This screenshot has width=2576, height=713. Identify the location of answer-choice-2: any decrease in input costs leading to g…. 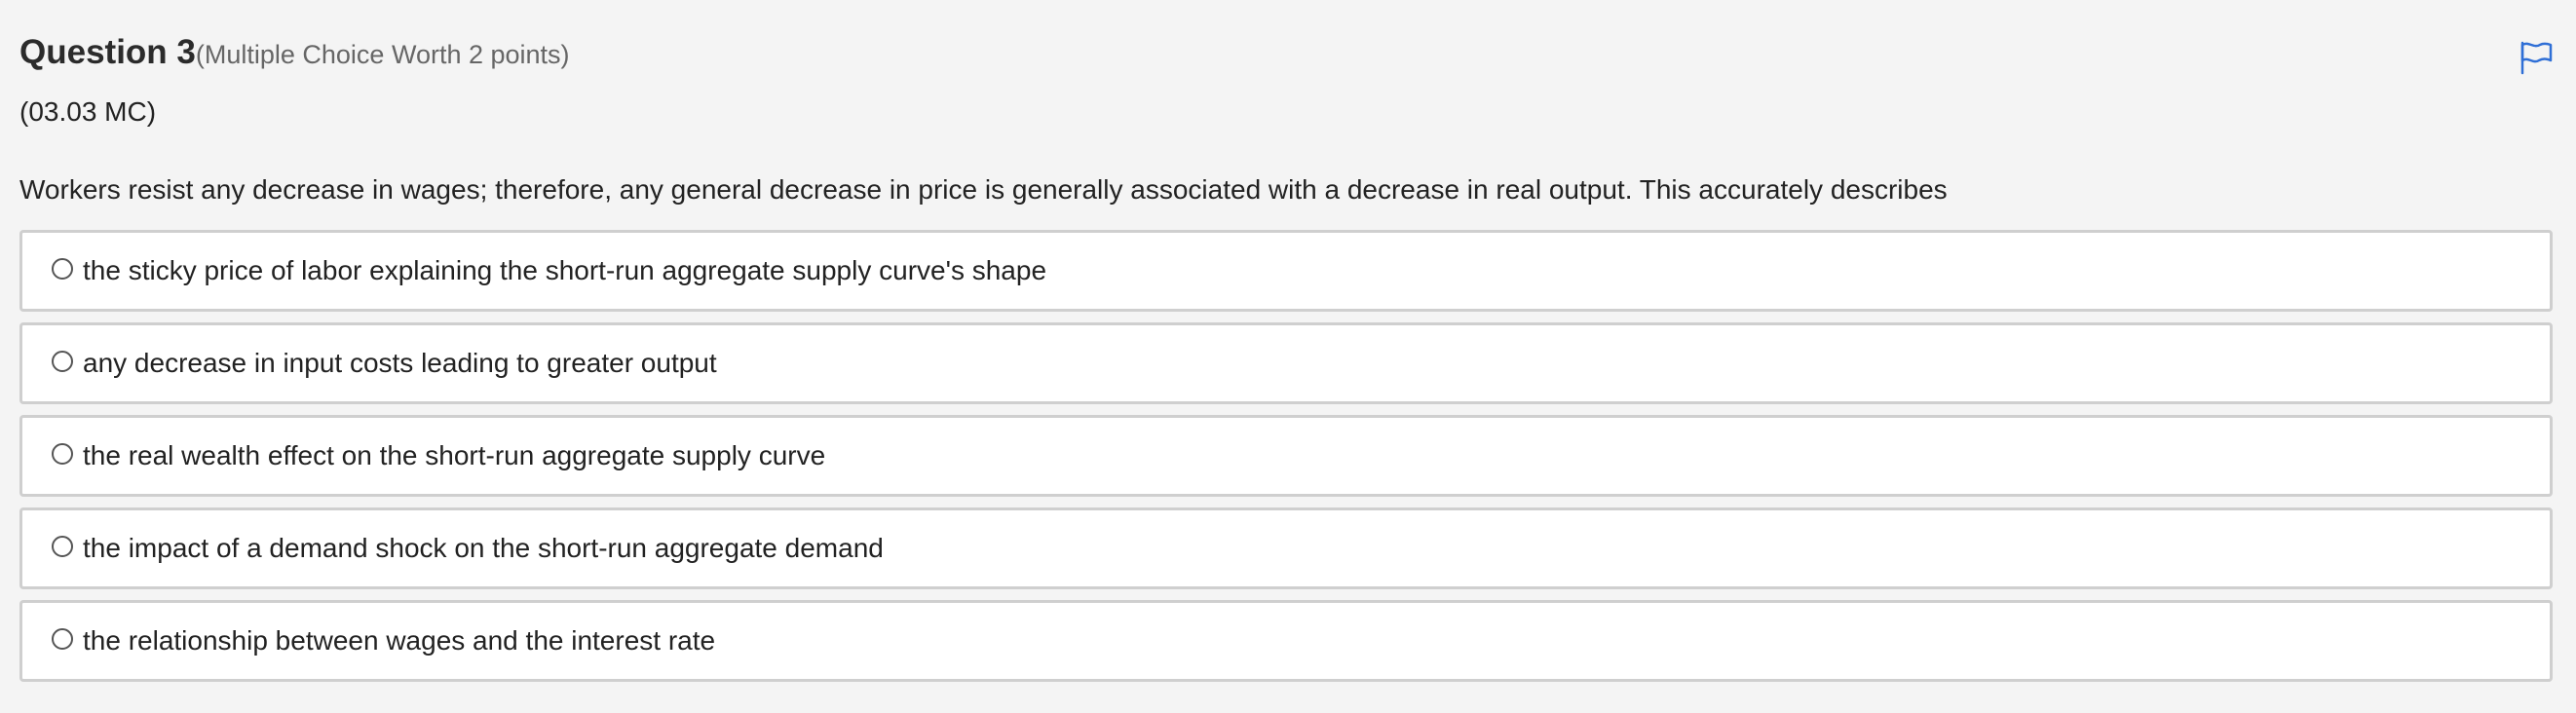
(1286, 363).